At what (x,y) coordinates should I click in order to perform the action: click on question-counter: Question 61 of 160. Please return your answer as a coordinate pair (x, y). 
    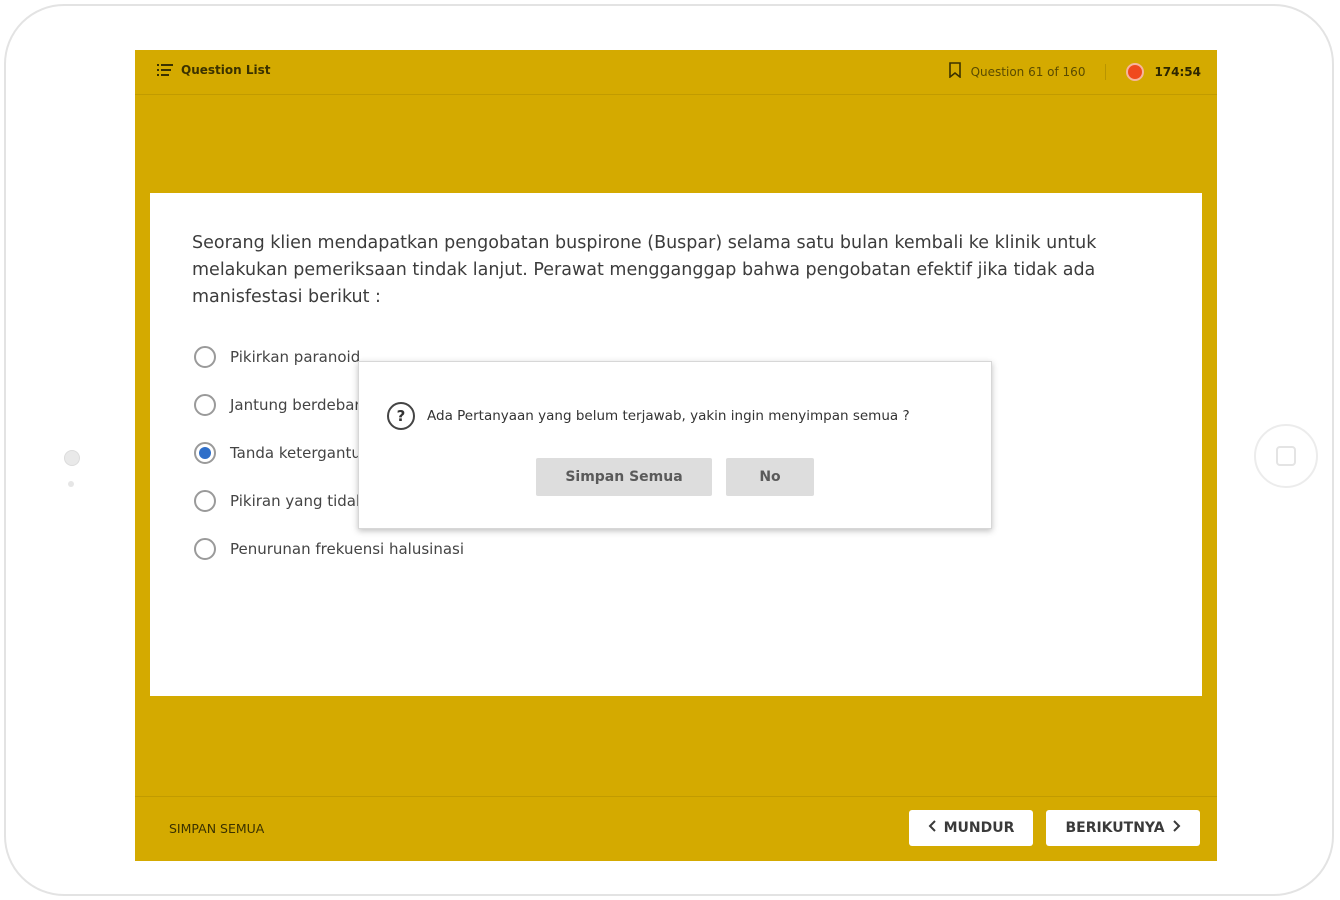
    Looking at the image, I should click on (1028, 71).